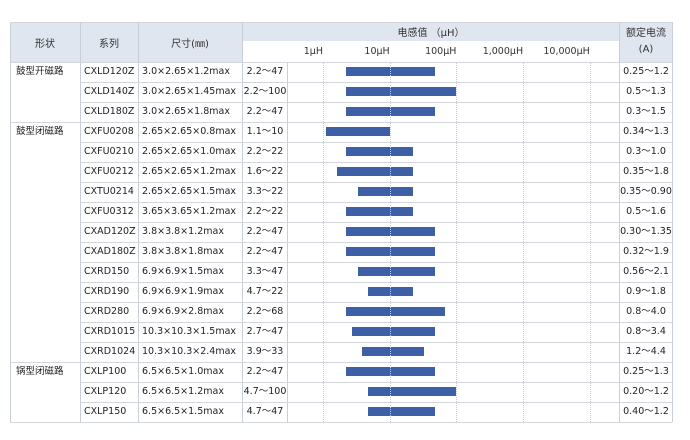 The width and height of the screenshot is (690, 440). I want to click on range-cell: 3.3～22, so click(265, 191).